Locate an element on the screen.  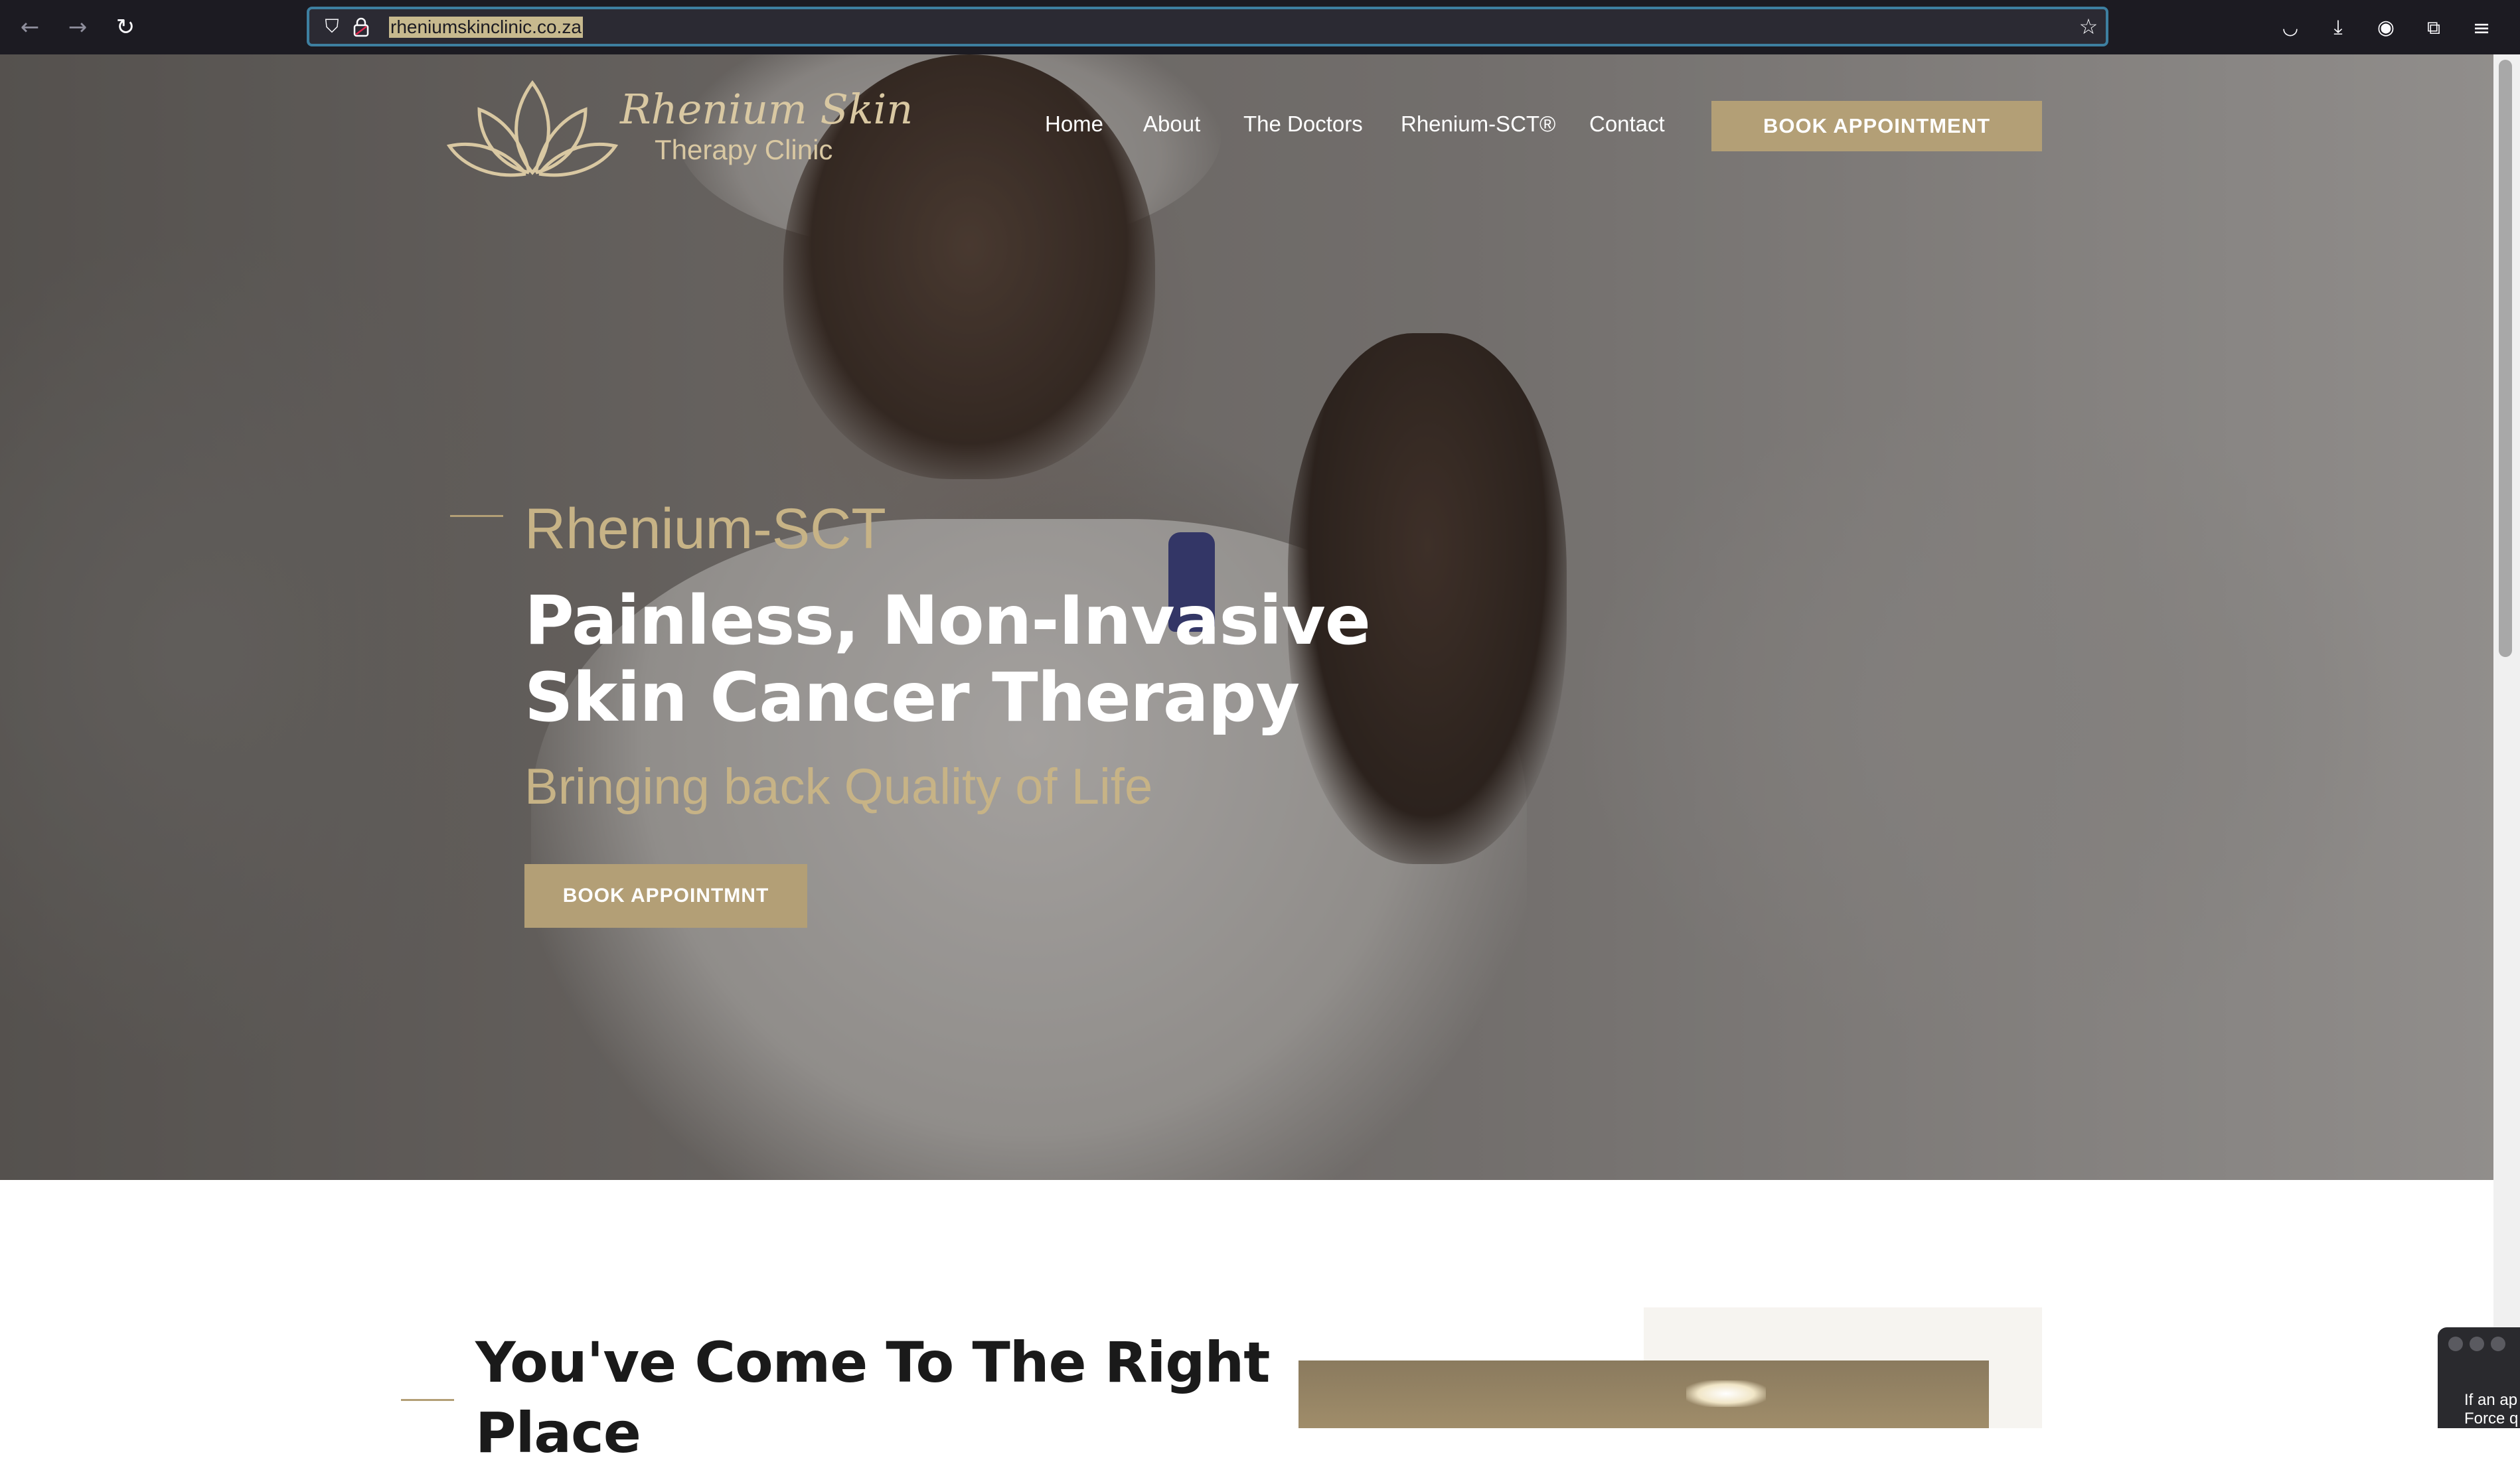
nav-item-about: About is located at coordinates (1171, 124).